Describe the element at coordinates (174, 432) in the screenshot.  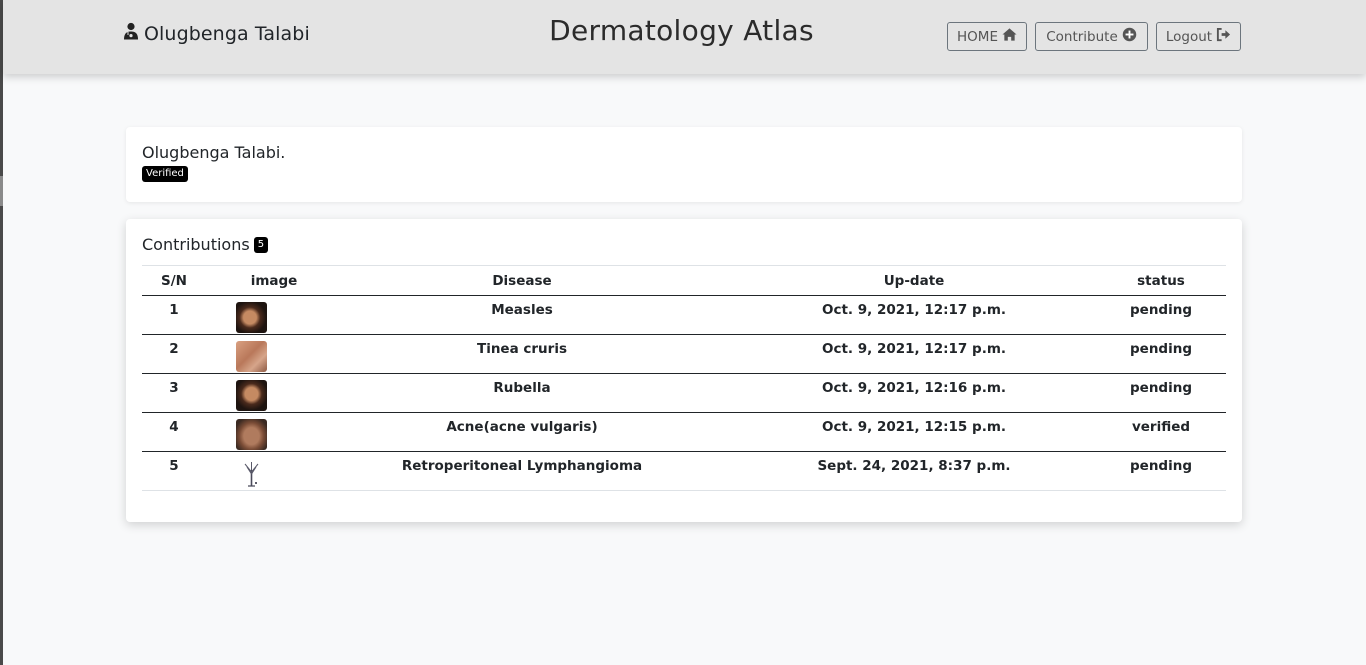
I see `row-sn: 4` at that location.